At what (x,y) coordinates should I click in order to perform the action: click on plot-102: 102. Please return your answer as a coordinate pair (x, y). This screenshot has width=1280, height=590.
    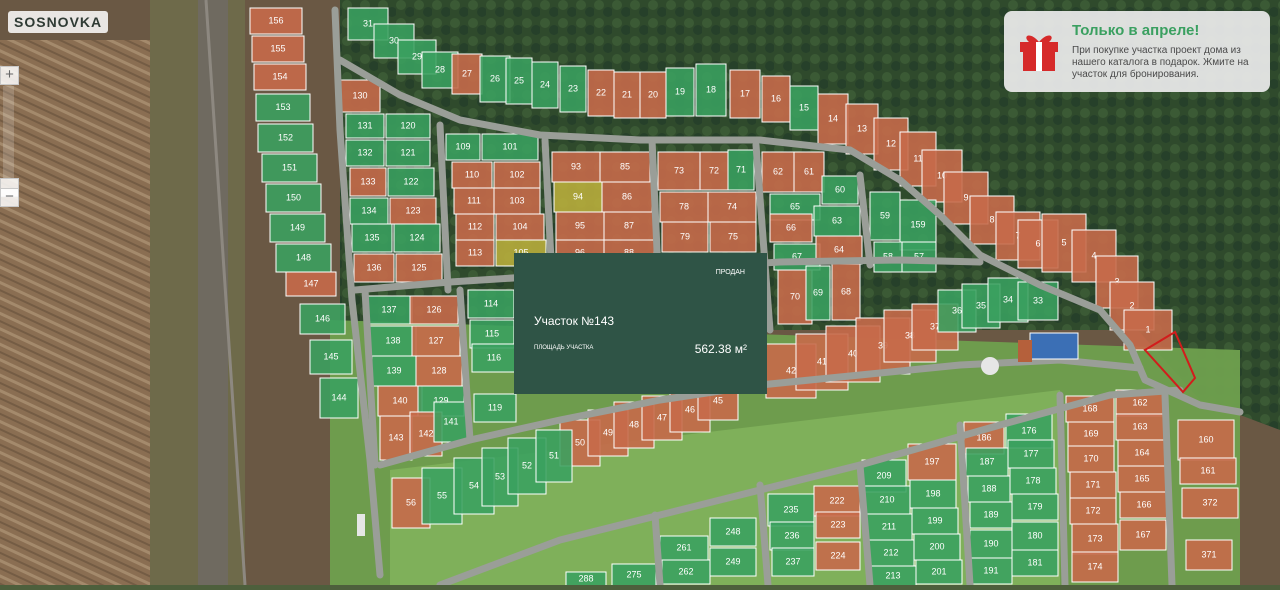
    Looking at the image, I should click on (517, 175).